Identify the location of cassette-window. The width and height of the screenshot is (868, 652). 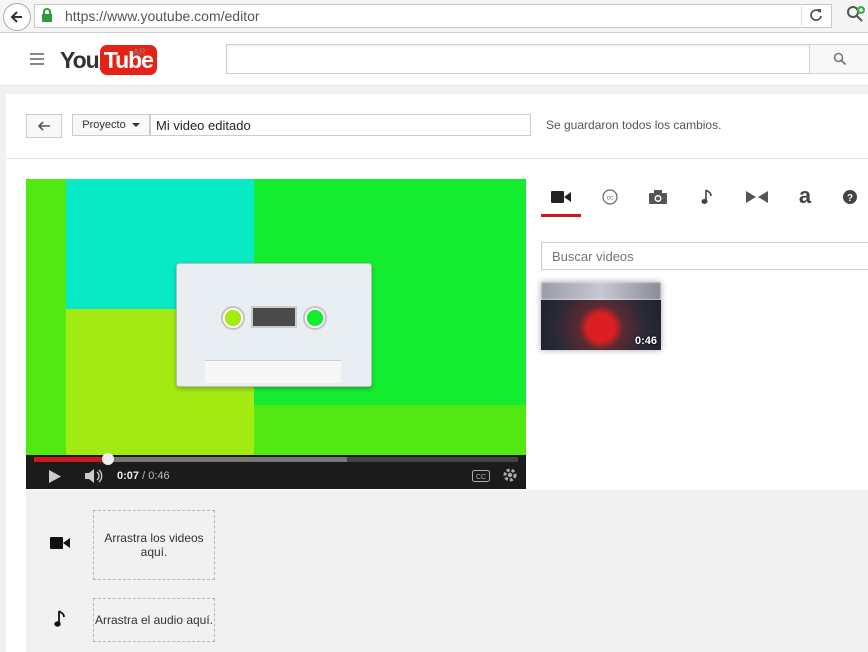
(274, 317).